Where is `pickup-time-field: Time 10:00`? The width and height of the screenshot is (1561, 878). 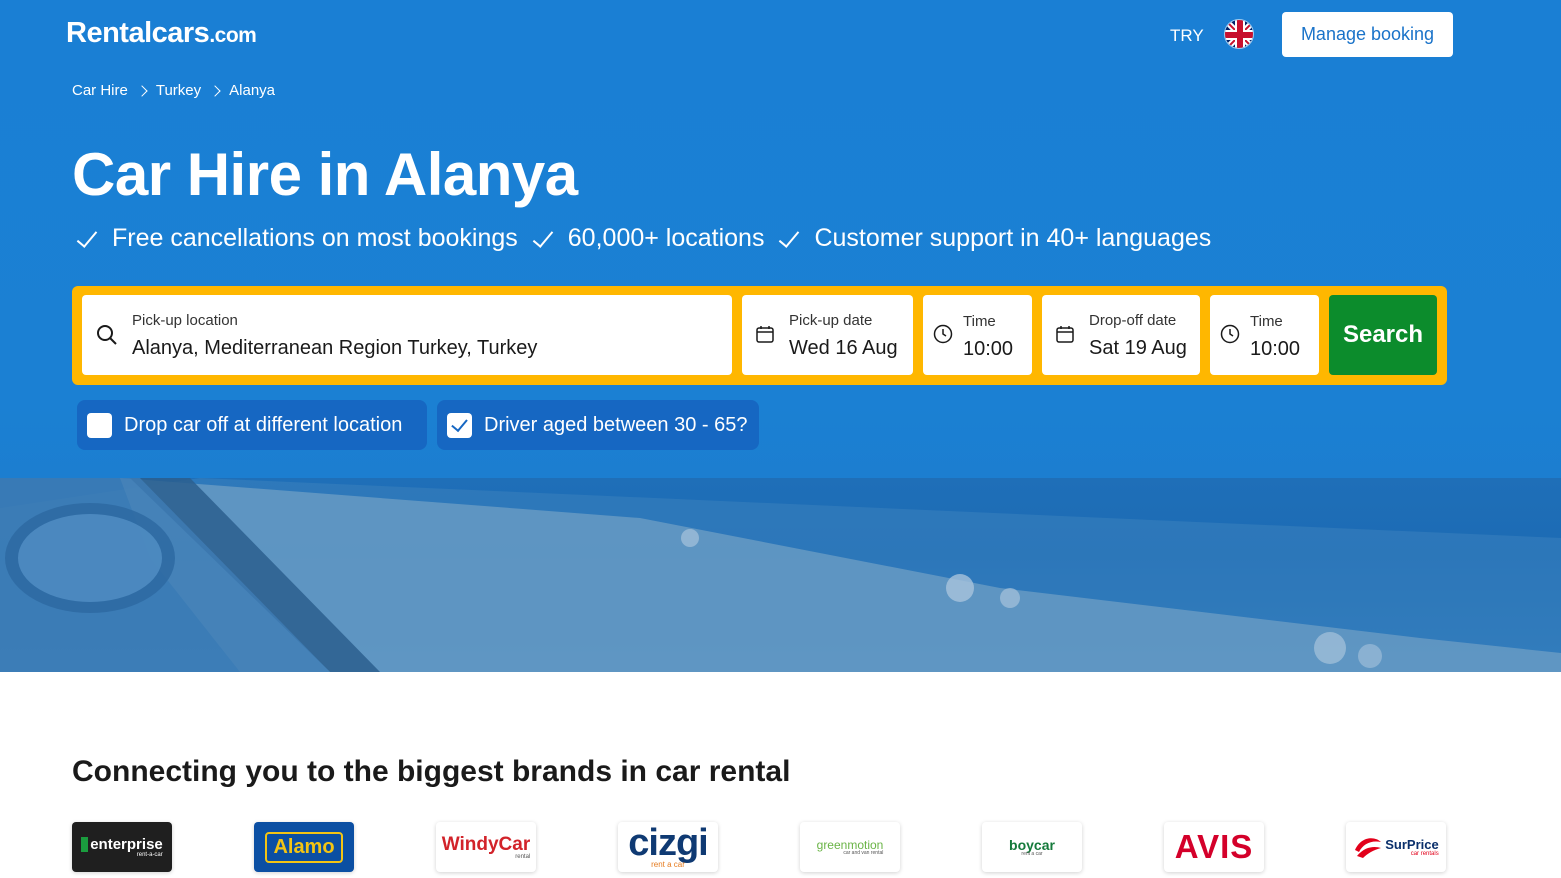
pickup-time-field: Time 10:00 is located at coordinates (977, 335).